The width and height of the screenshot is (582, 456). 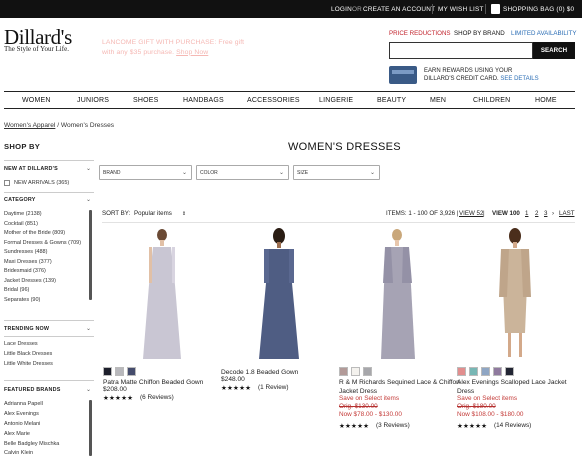 What do you see at coordinates (438, 100) in the screenshot?
I see `nav-men: MEN` at bounding box center [438, 100].